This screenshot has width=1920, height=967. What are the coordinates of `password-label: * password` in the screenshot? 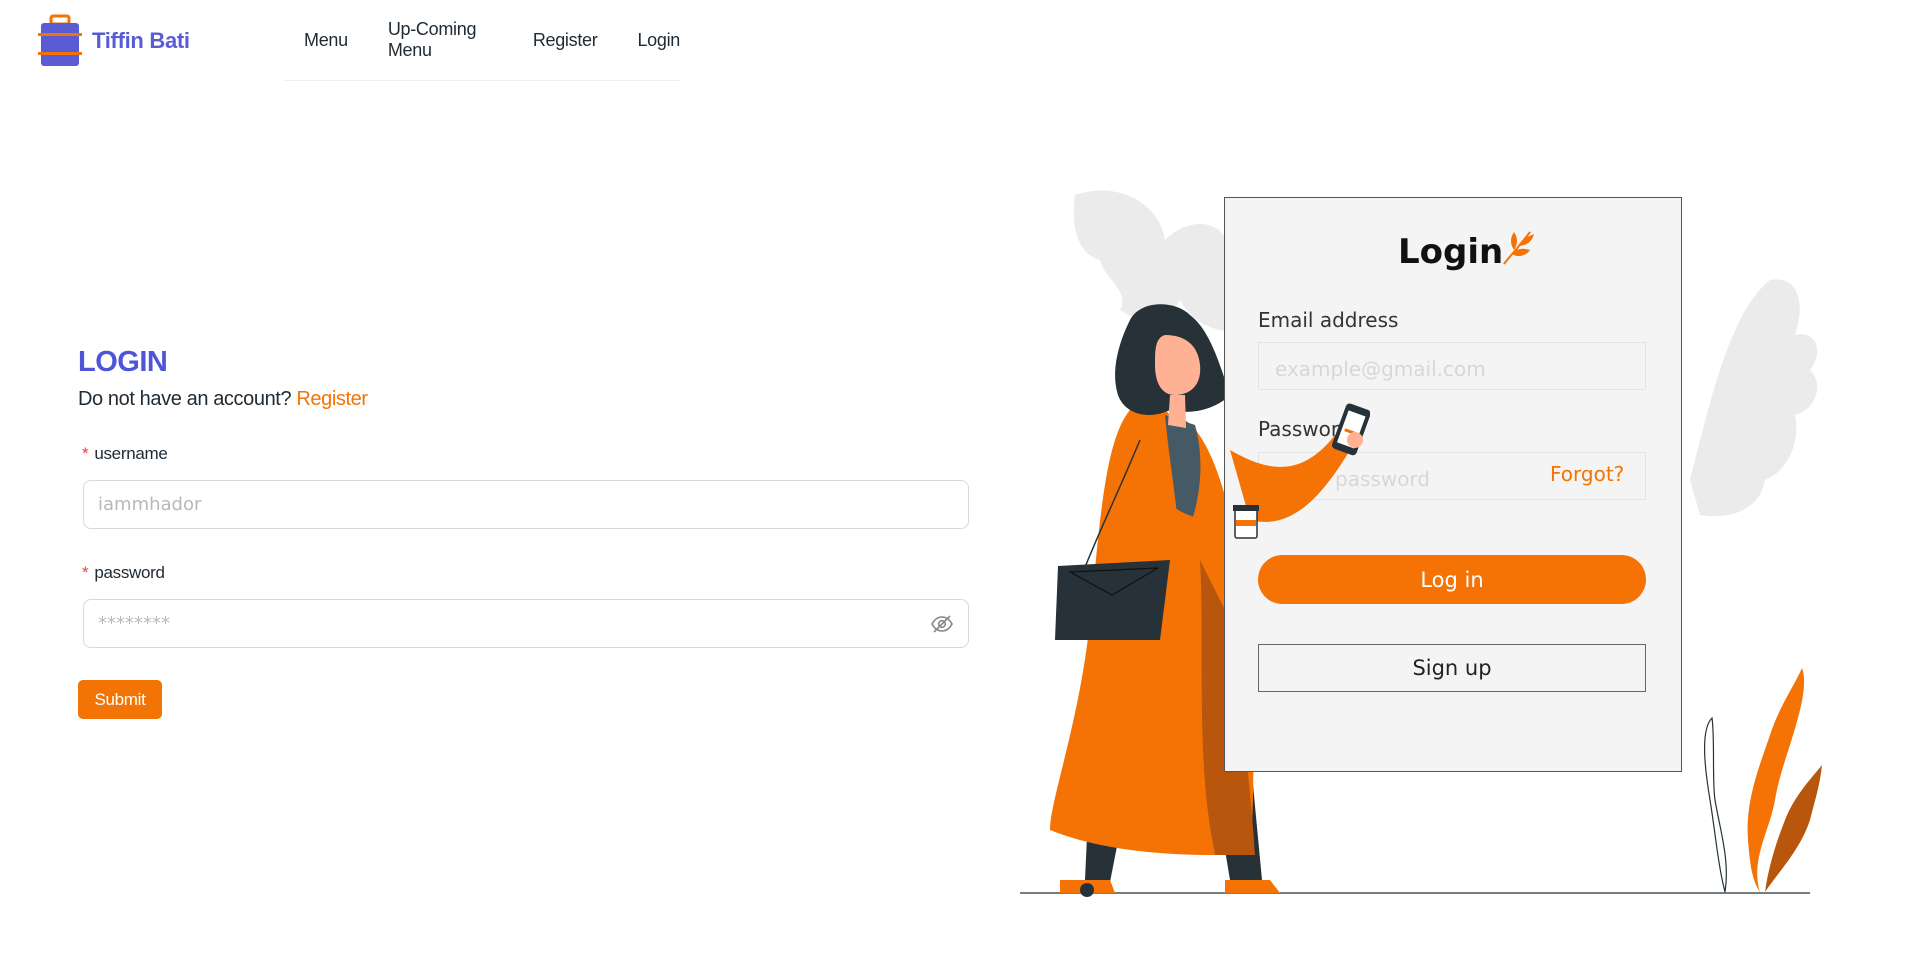 It's located at (123, 572).